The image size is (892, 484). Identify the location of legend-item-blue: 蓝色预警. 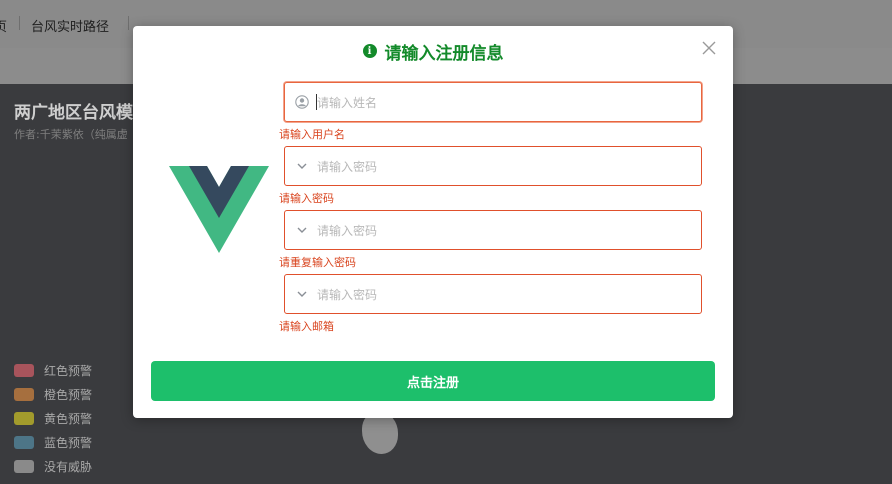
(53, 442).